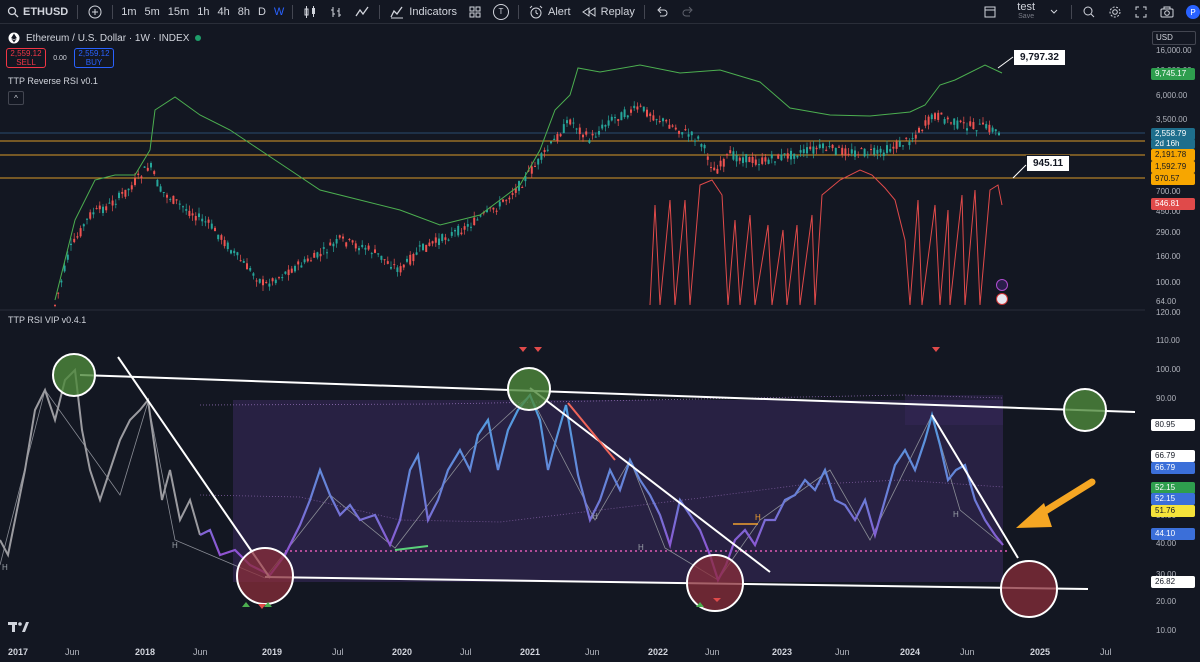  Describe the element at coordinates (1174, 38) in the screenshot. I see `currency-selector: USD` at that location.